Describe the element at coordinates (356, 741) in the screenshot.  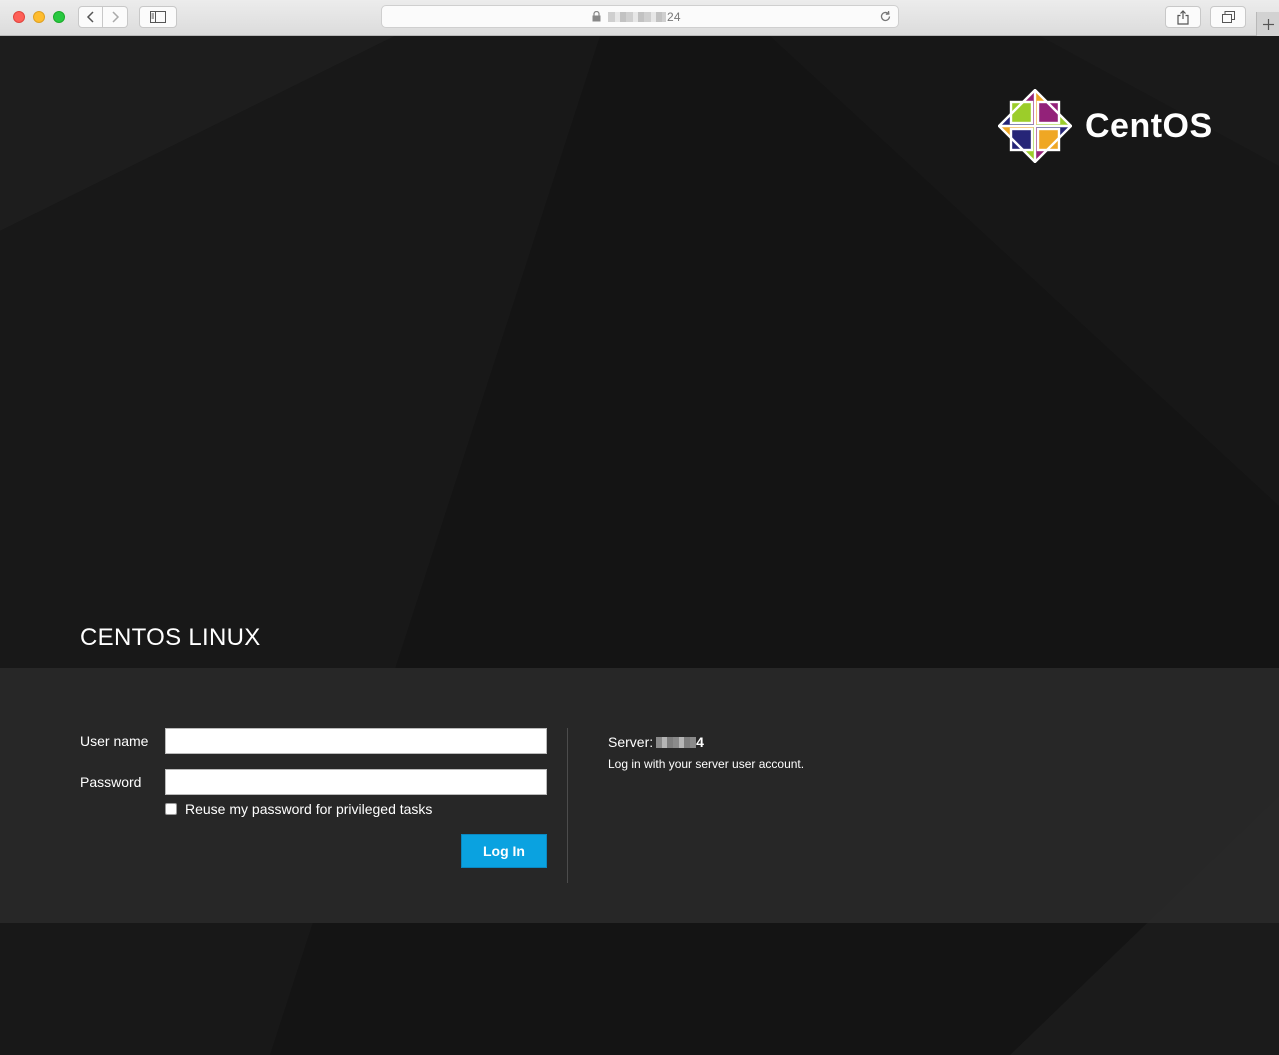
I see `username-input` at that location.